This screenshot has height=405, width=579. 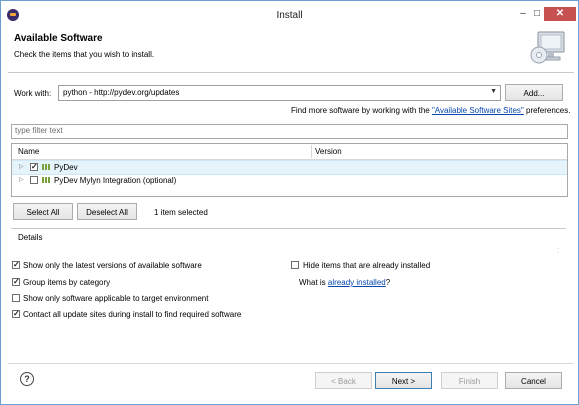 What do you see at coordinates (33, 93) in the screenshot?
I see `work-with-label: Work with:` at bounding box center [33, 93].